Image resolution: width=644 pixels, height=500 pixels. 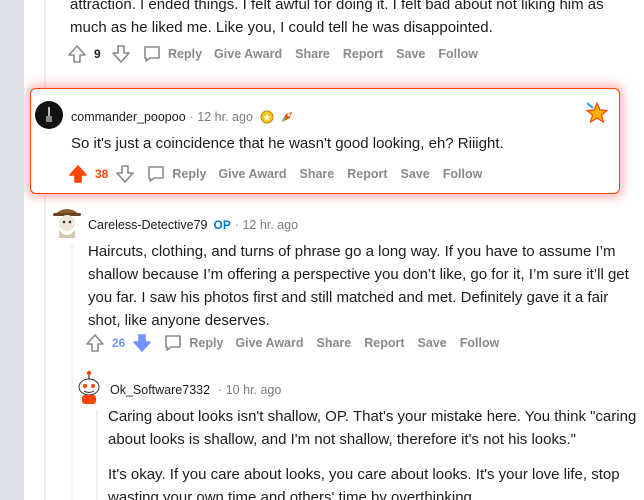 What do you see at coordinates (179, 320) in the screenshot?
I see `comment-text-line: shot, like anyone deserves.` at bounding box center [179, 320].